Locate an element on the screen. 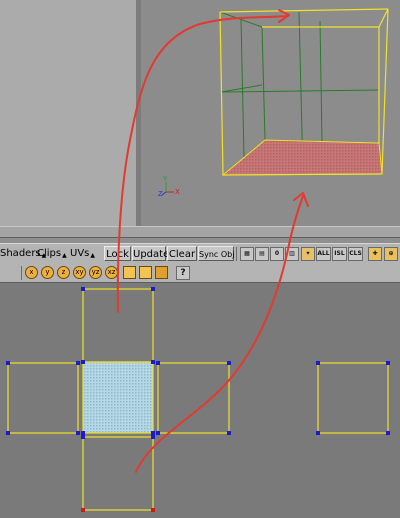  snap-icon: ✚ is located at coordinates (375, 254).